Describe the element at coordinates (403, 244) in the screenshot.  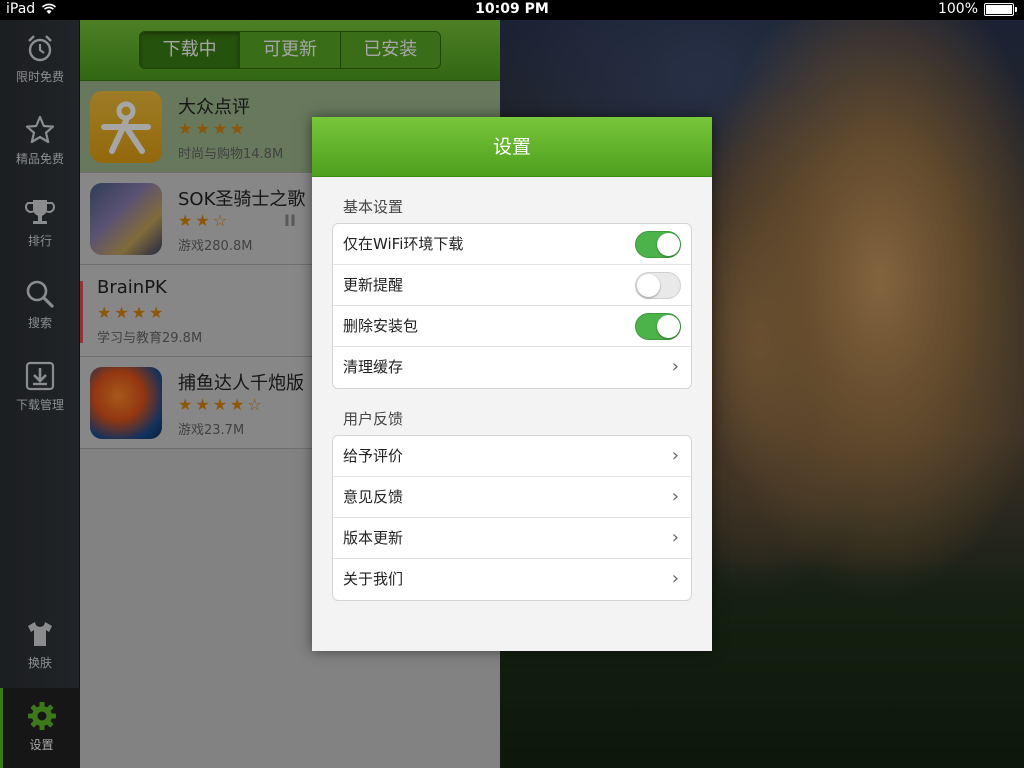
I see `setting-label: 仅在WiFi环境下载` at that location.